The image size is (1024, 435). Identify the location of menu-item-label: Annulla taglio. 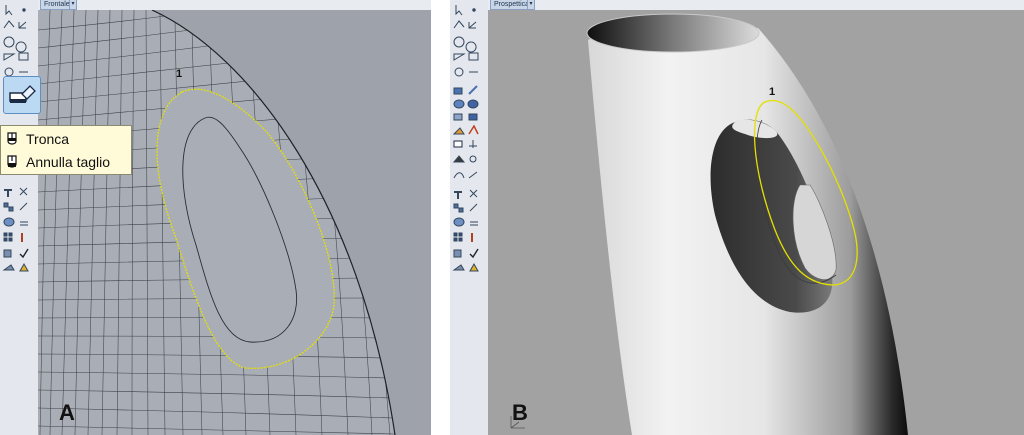
(68, 162).